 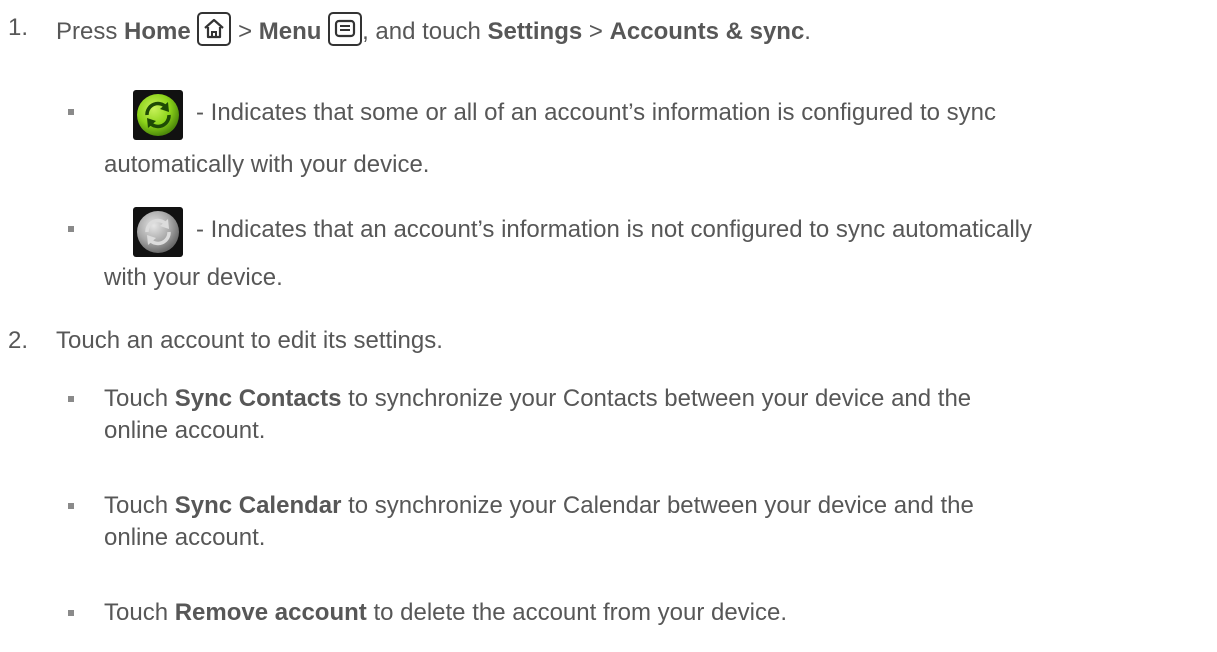 I want to click on home-label: Home, so click(x=157, y=31).